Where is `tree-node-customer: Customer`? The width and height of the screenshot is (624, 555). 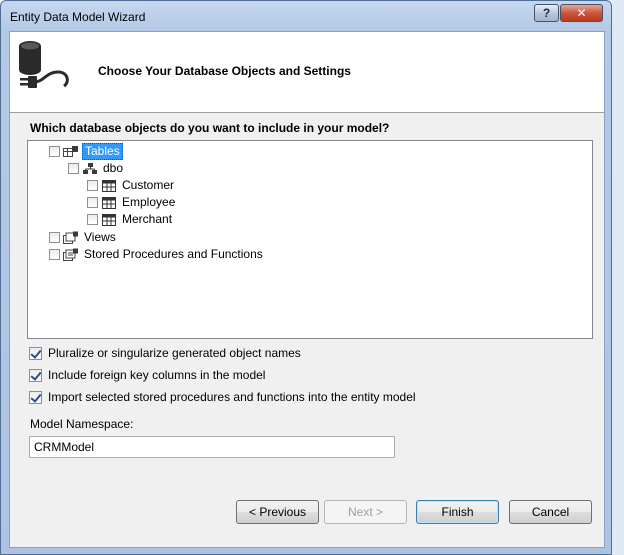 tree-node-customer: Customer is located at coordinates (131, 185).